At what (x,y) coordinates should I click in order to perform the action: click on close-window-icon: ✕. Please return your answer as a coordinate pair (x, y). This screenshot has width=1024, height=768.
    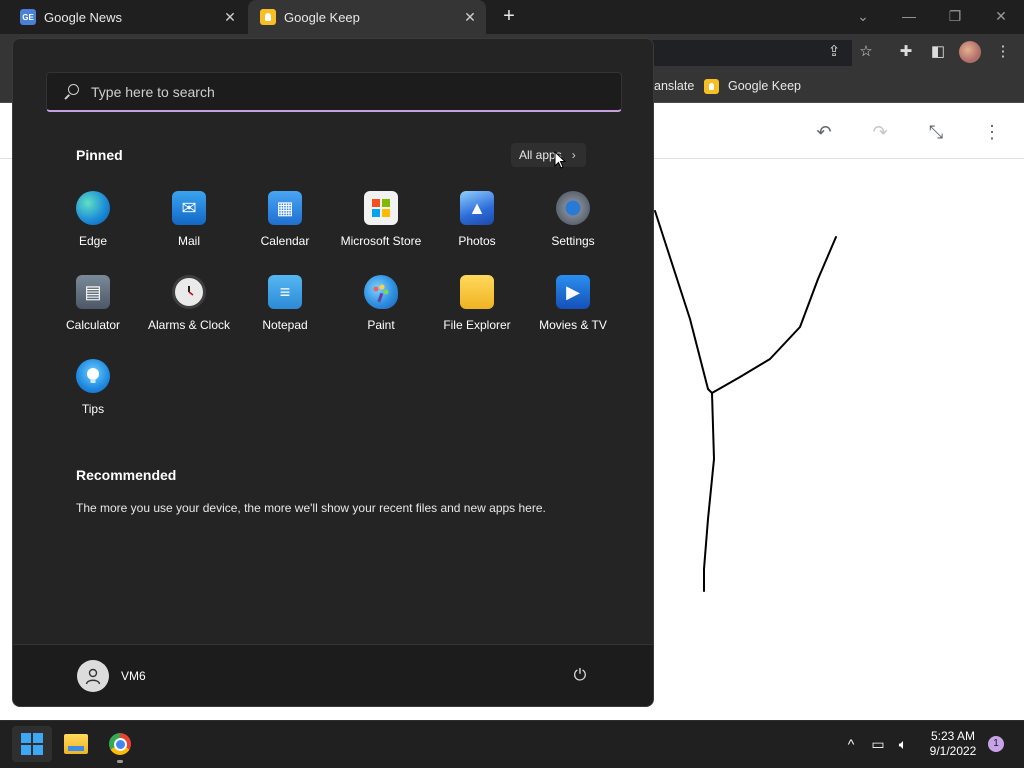
    Looking at the image, I should click on (1001, 17).